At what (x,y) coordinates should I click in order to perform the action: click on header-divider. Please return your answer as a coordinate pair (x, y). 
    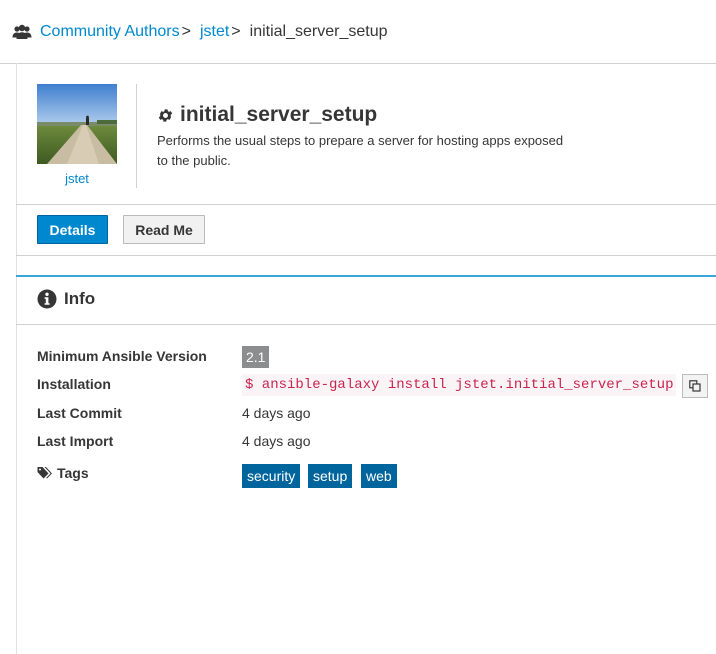
    Looking at the image, I should click on (358, 63).